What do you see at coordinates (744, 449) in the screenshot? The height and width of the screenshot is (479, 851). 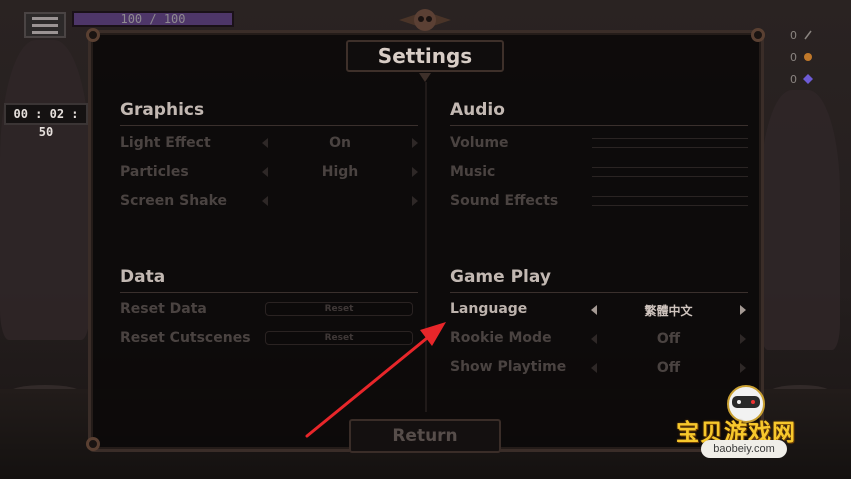 I see `watermark-url: baobeiy.com` at bounding box center [744, 449].